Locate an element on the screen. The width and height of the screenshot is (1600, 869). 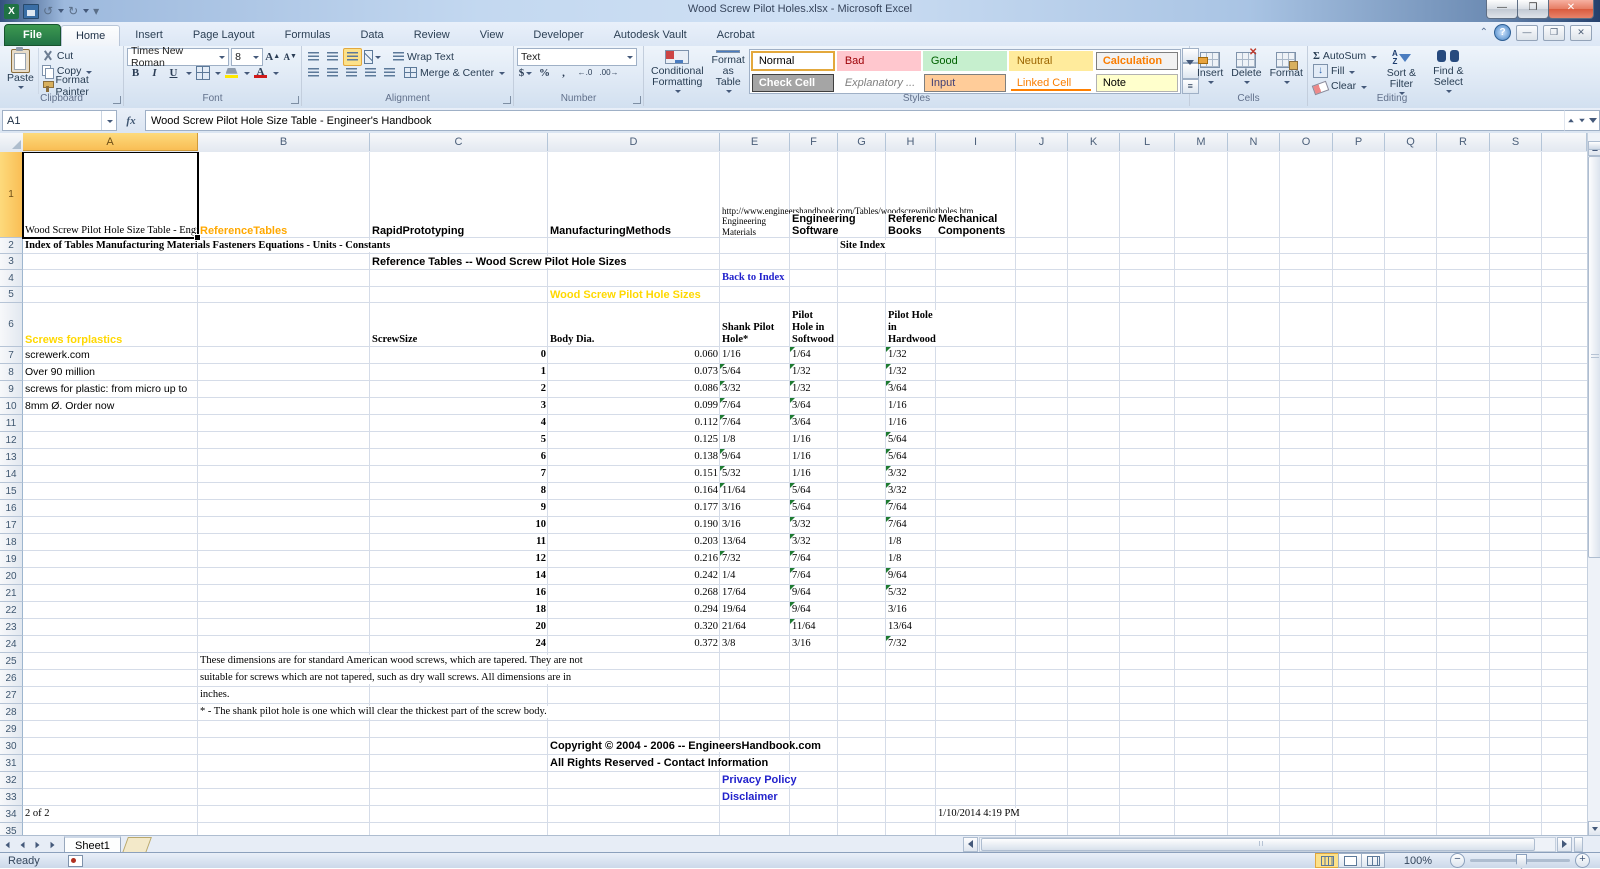
page-layout-view-button is located at coordinates (1350, 860).